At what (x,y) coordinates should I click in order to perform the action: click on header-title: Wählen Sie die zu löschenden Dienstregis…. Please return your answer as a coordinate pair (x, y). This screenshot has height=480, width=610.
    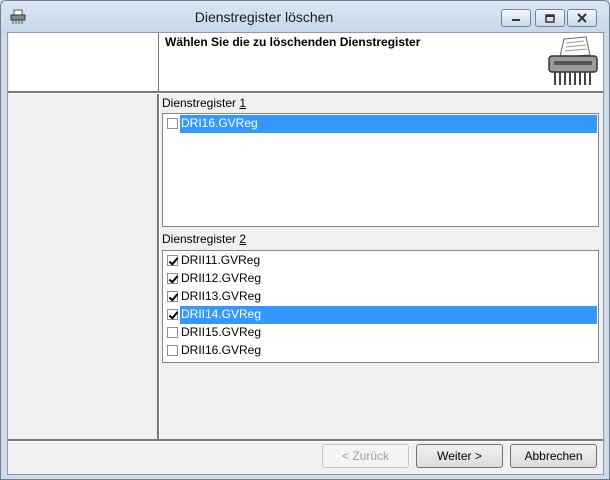
    Looking at the image, I should click on (293, 42).